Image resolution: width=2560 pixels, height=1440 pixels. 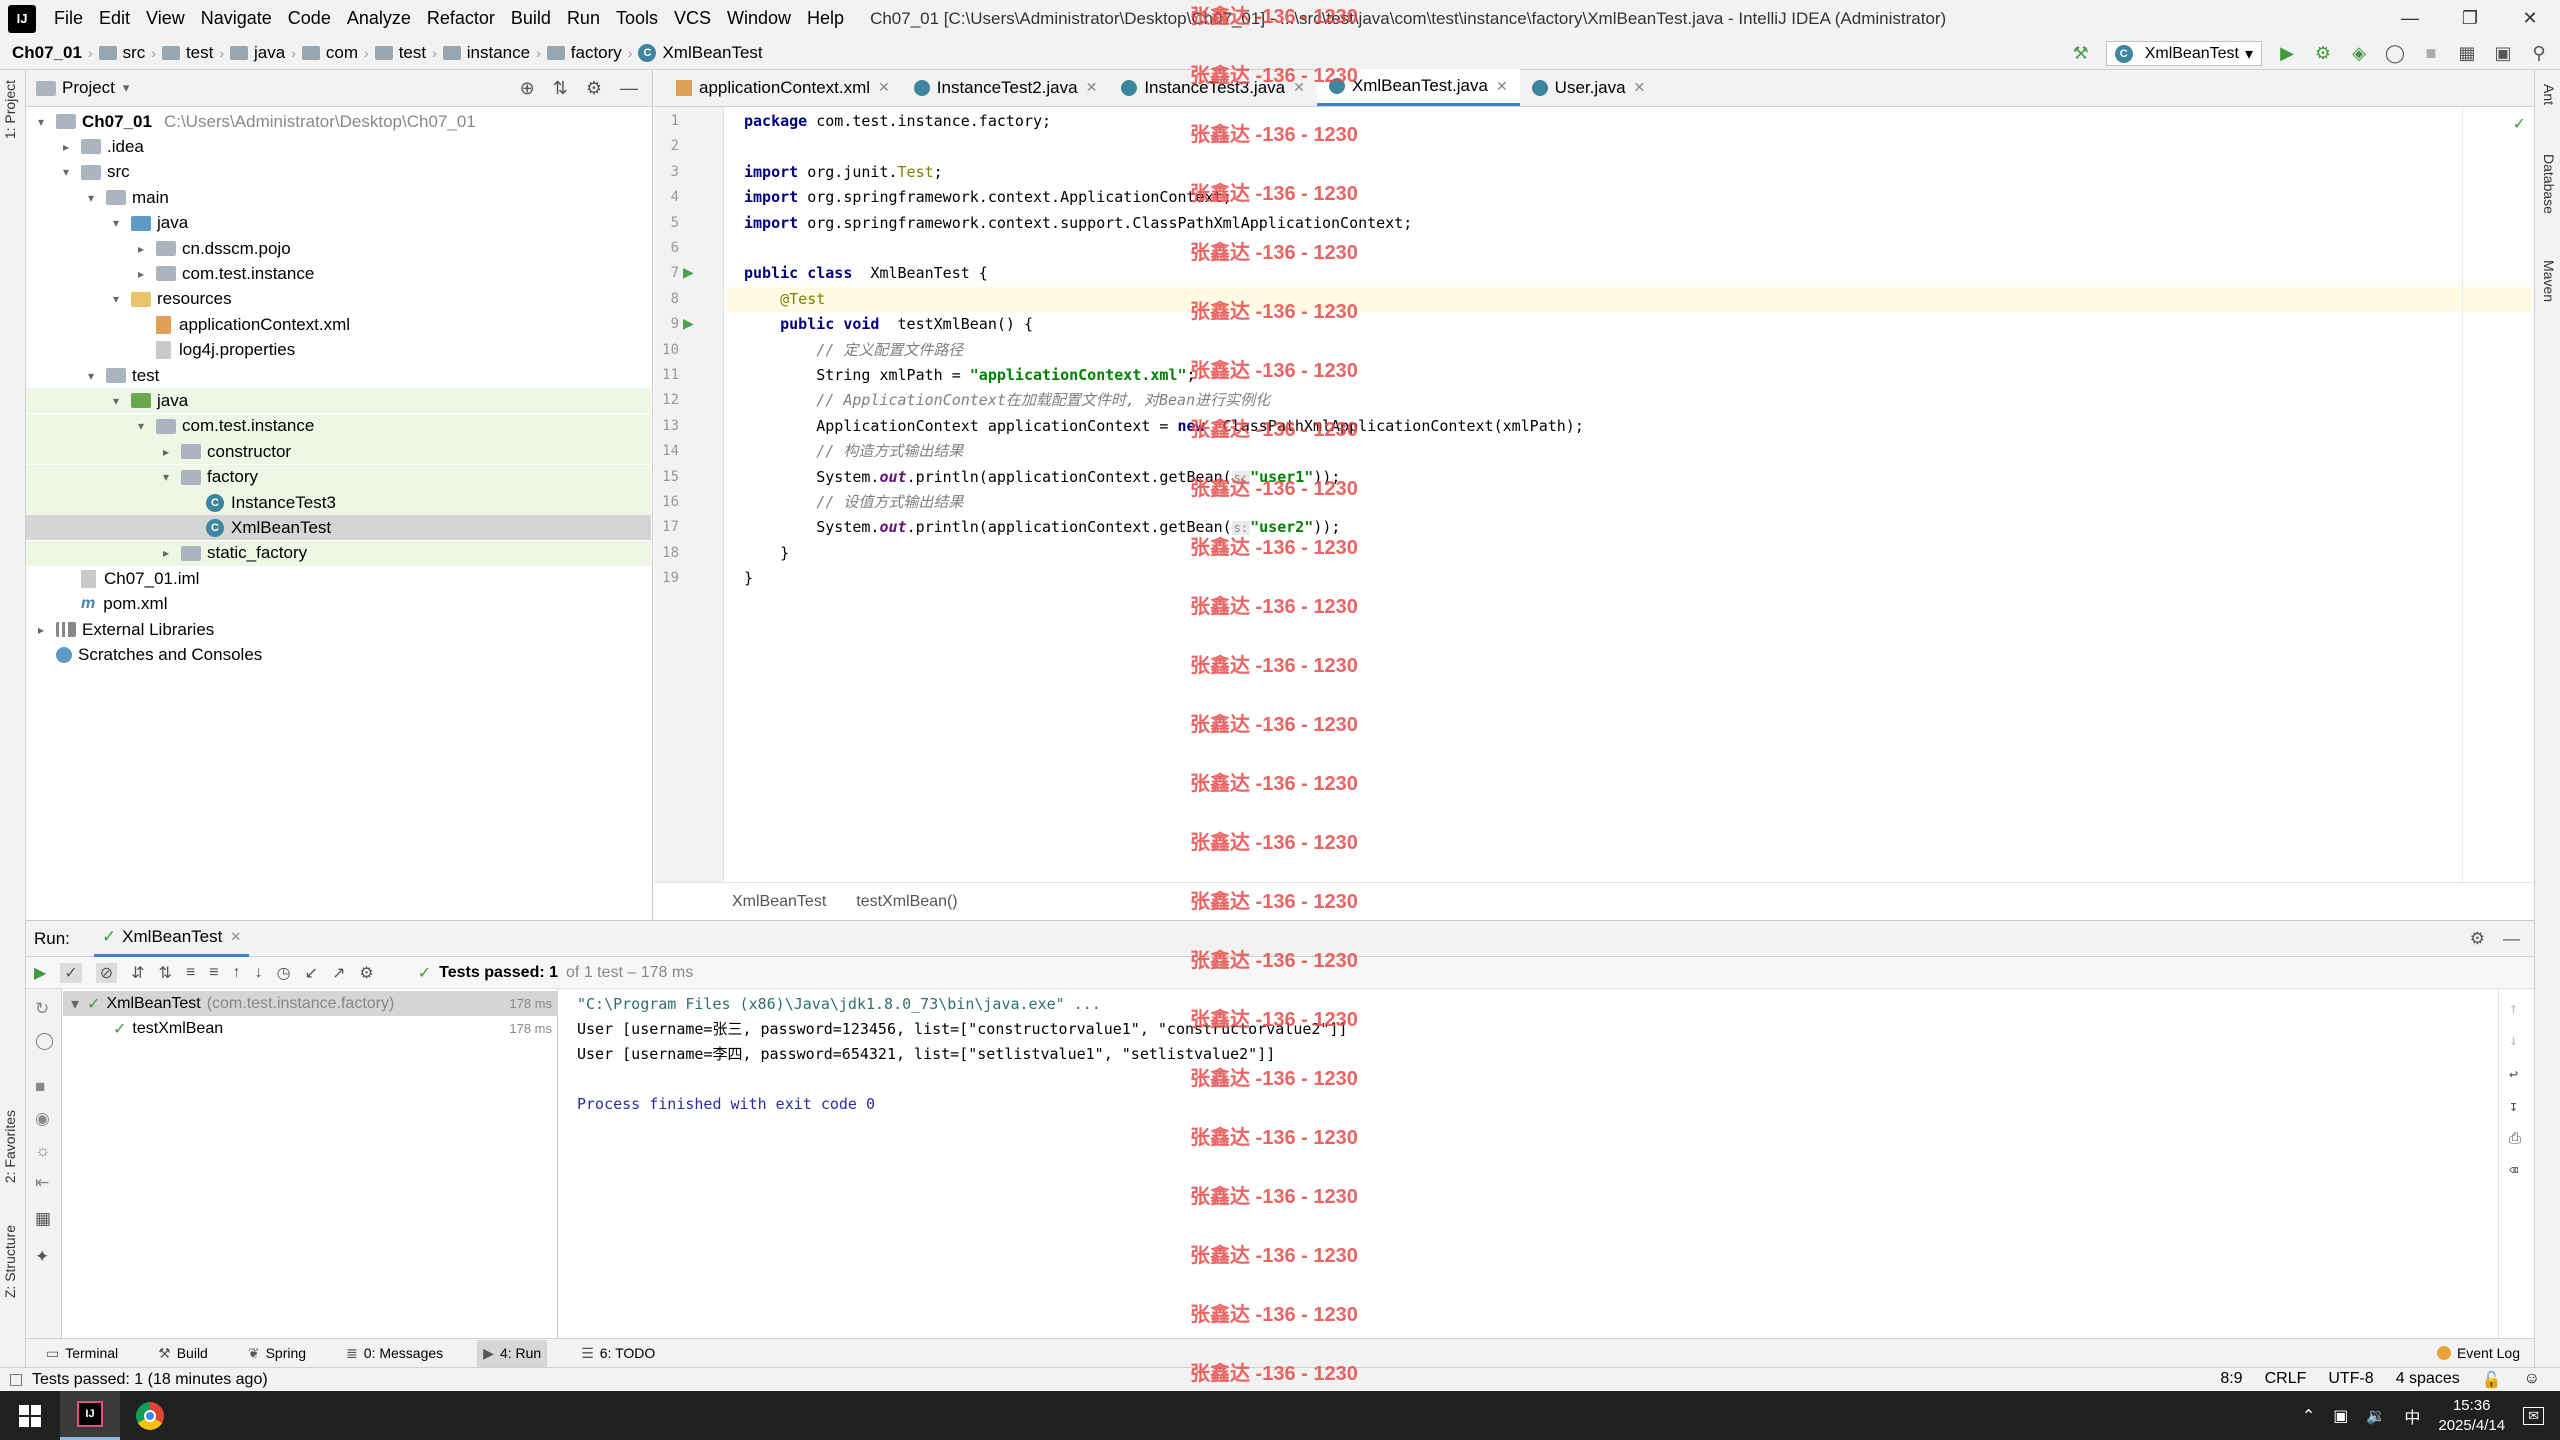 I want to click on menu-navigate: Navigate, so click(x=236, y=18).